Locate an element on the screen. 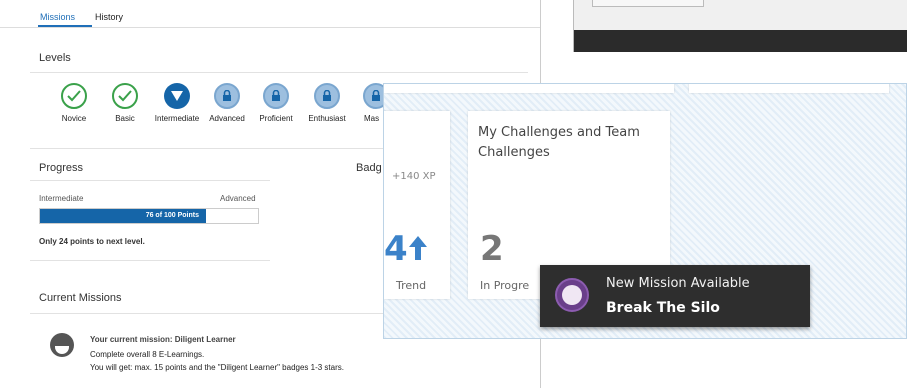 This screenshot has width=907, height=388. in-progress-label: In Progre is located at coordinates (505, 285).